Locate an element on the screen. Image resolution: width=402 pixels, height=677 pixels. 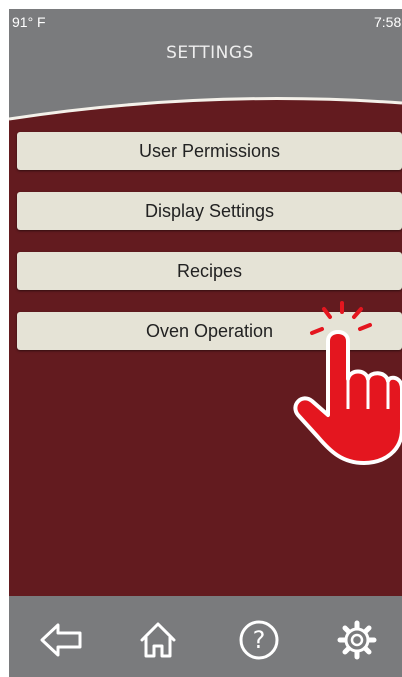
temperature-readout: 91° F is located at coordinates (29, 22).